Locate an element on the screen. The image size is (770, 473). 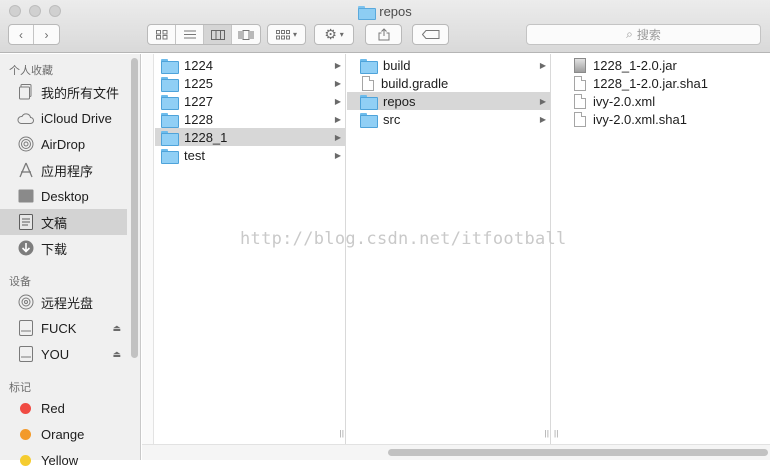
cover-flow-button is located at coordinates (246, 34).